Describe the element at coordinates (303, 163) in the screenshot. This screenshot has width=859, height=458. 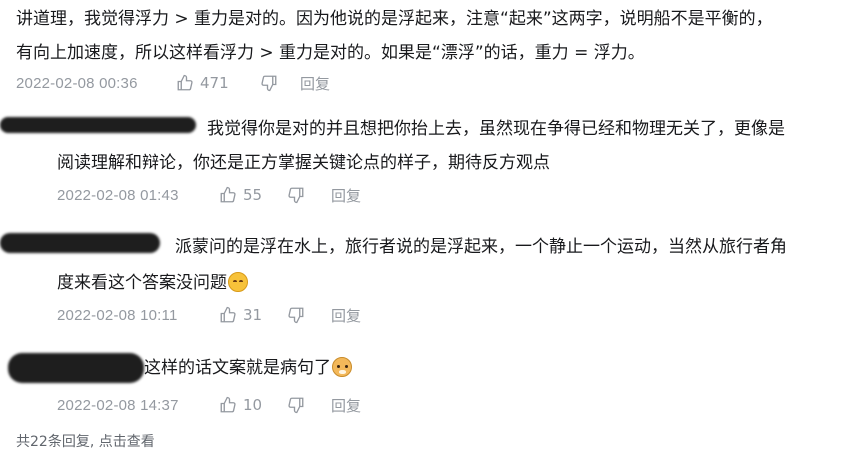
I see `reply-line-2: 阅读理解和辩论，你还是正方掌握关键论点的样子，期待反方观点` at that location.